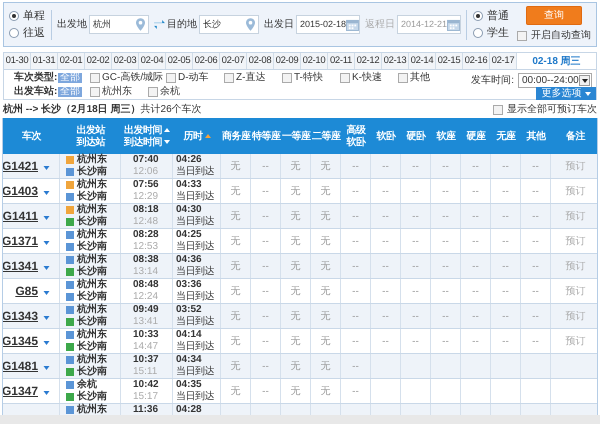 Image resolution: width=600 pixels, height=424 pixels. Describe the element at coordinates (556, 61) in the screenshot. I see `date-tab: 02-18 周三` at that location.